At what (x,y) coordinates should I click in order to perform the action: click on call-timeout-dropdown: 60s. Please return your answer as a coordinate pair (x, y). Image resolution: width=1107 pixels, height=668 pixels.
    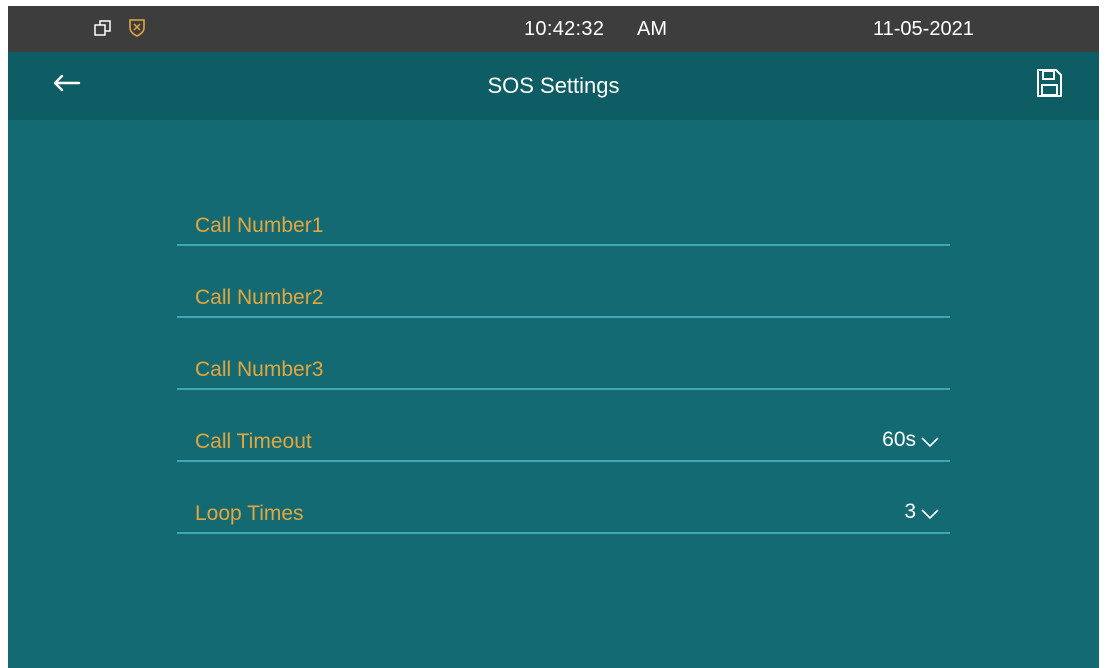
    Looking at the image, I should click on (911, 440).